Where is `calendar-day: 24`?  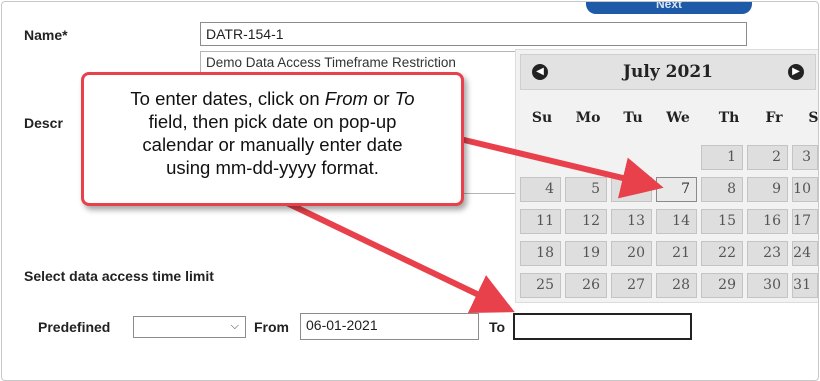
calendar-day: 24 is located at coordinates (805, 253).